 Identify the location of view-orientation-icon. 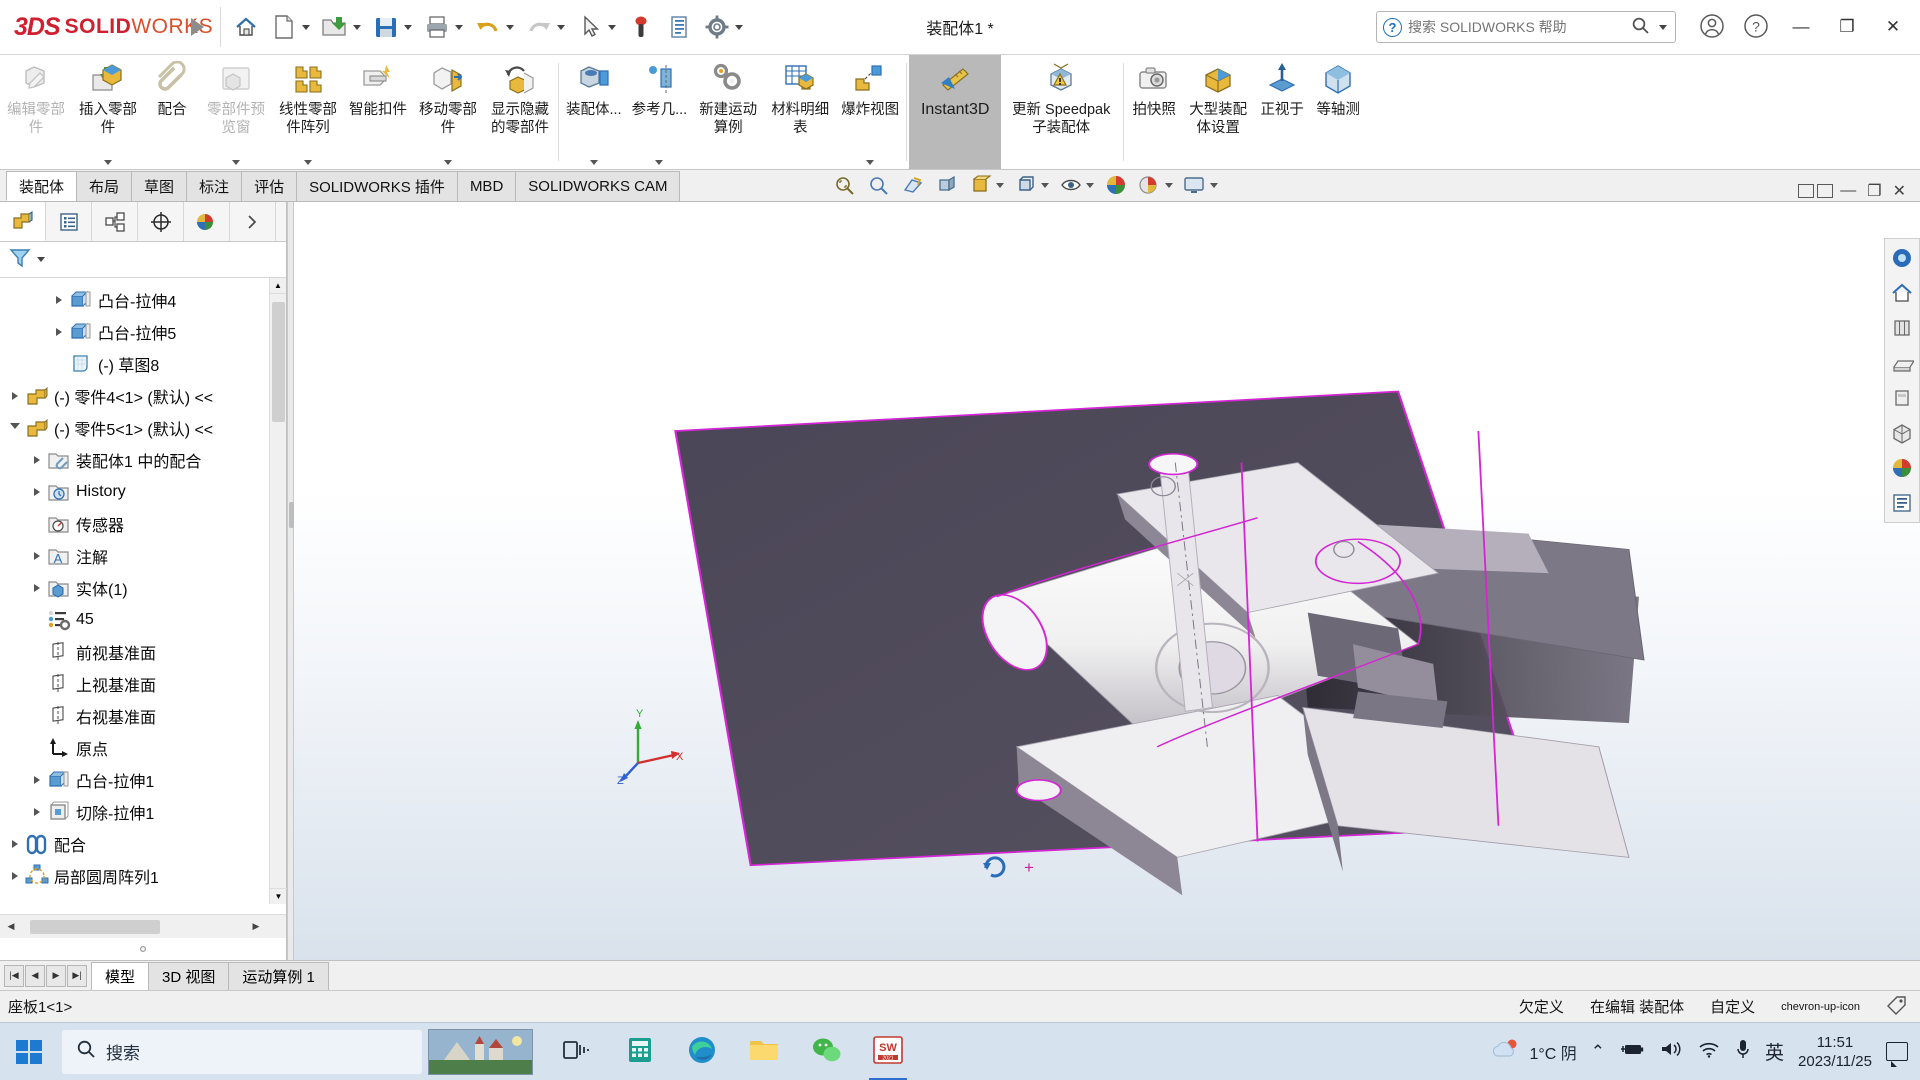
(981, 185).